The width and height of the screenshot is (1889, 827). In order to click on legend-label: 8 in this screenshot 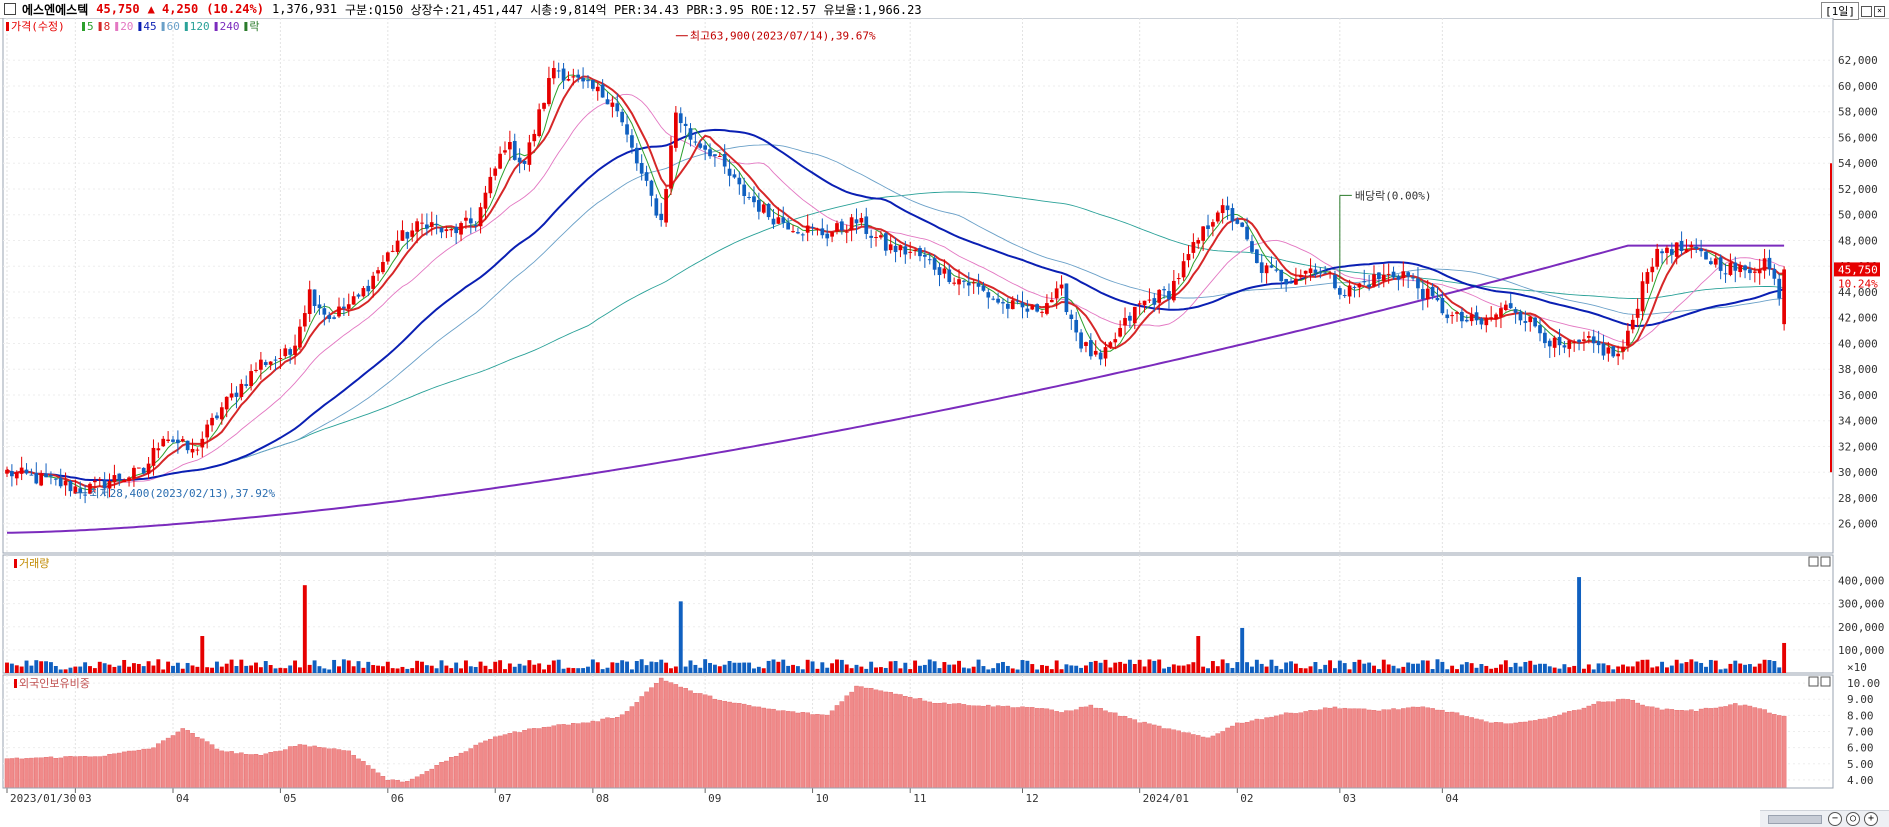, I will do `click(107, 26)`.